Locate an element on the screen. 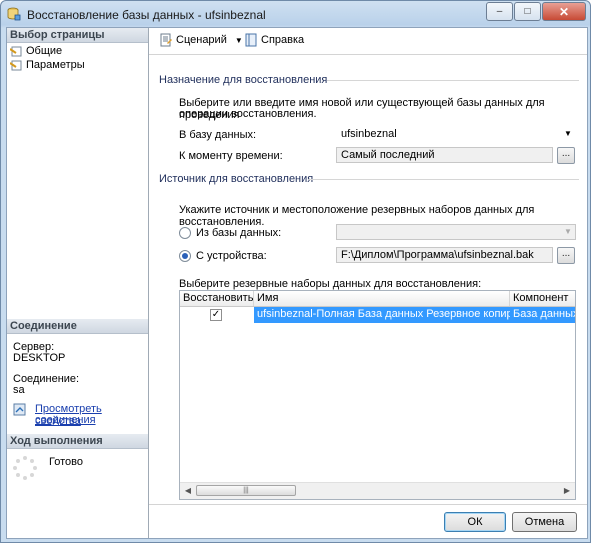  backup-set-component: База данных is located at coordinates (544, 314).